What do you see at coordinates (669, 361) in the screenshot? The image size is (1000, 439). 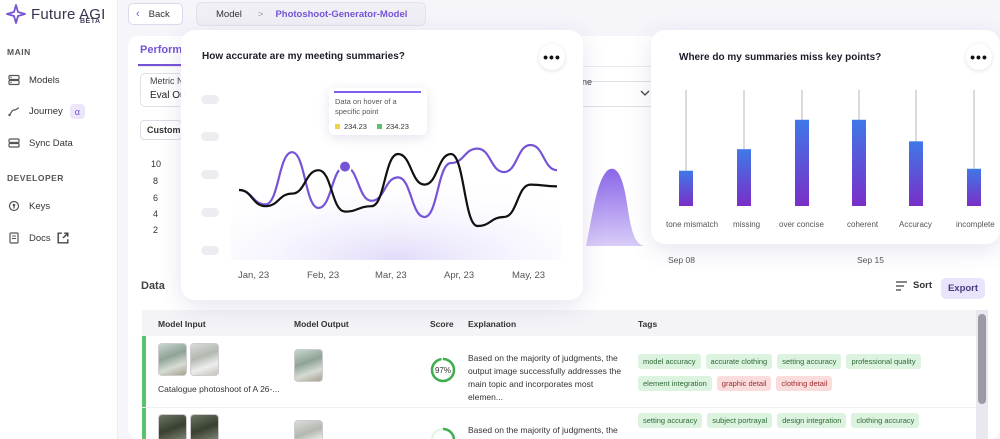 I see `tag-chip: model accuracy` at bounding box center [669, 361].